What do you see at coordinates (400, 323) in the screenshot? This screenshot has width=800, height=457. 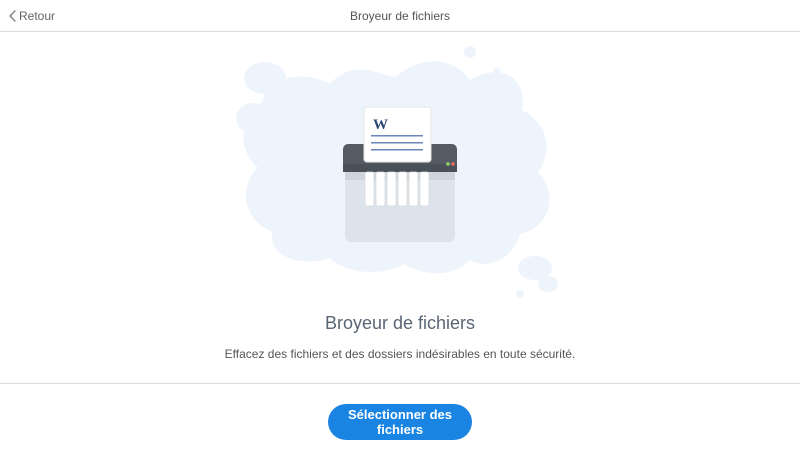 I see `page-title: Broyeur de fichiers` at bounding box center [400, 323].